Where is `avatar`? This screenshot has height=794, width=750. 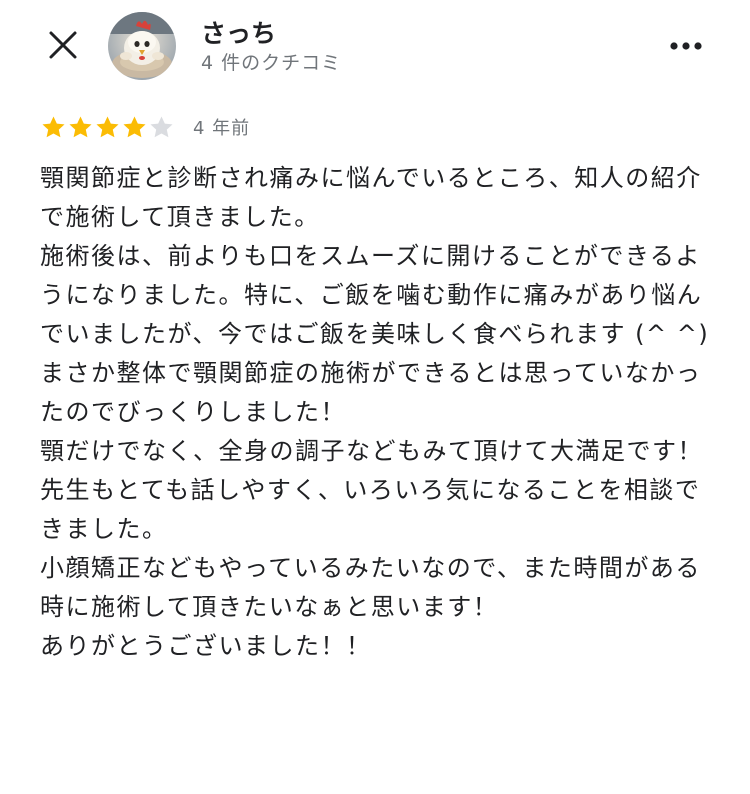 avatar is located at coordinates (142, 46).